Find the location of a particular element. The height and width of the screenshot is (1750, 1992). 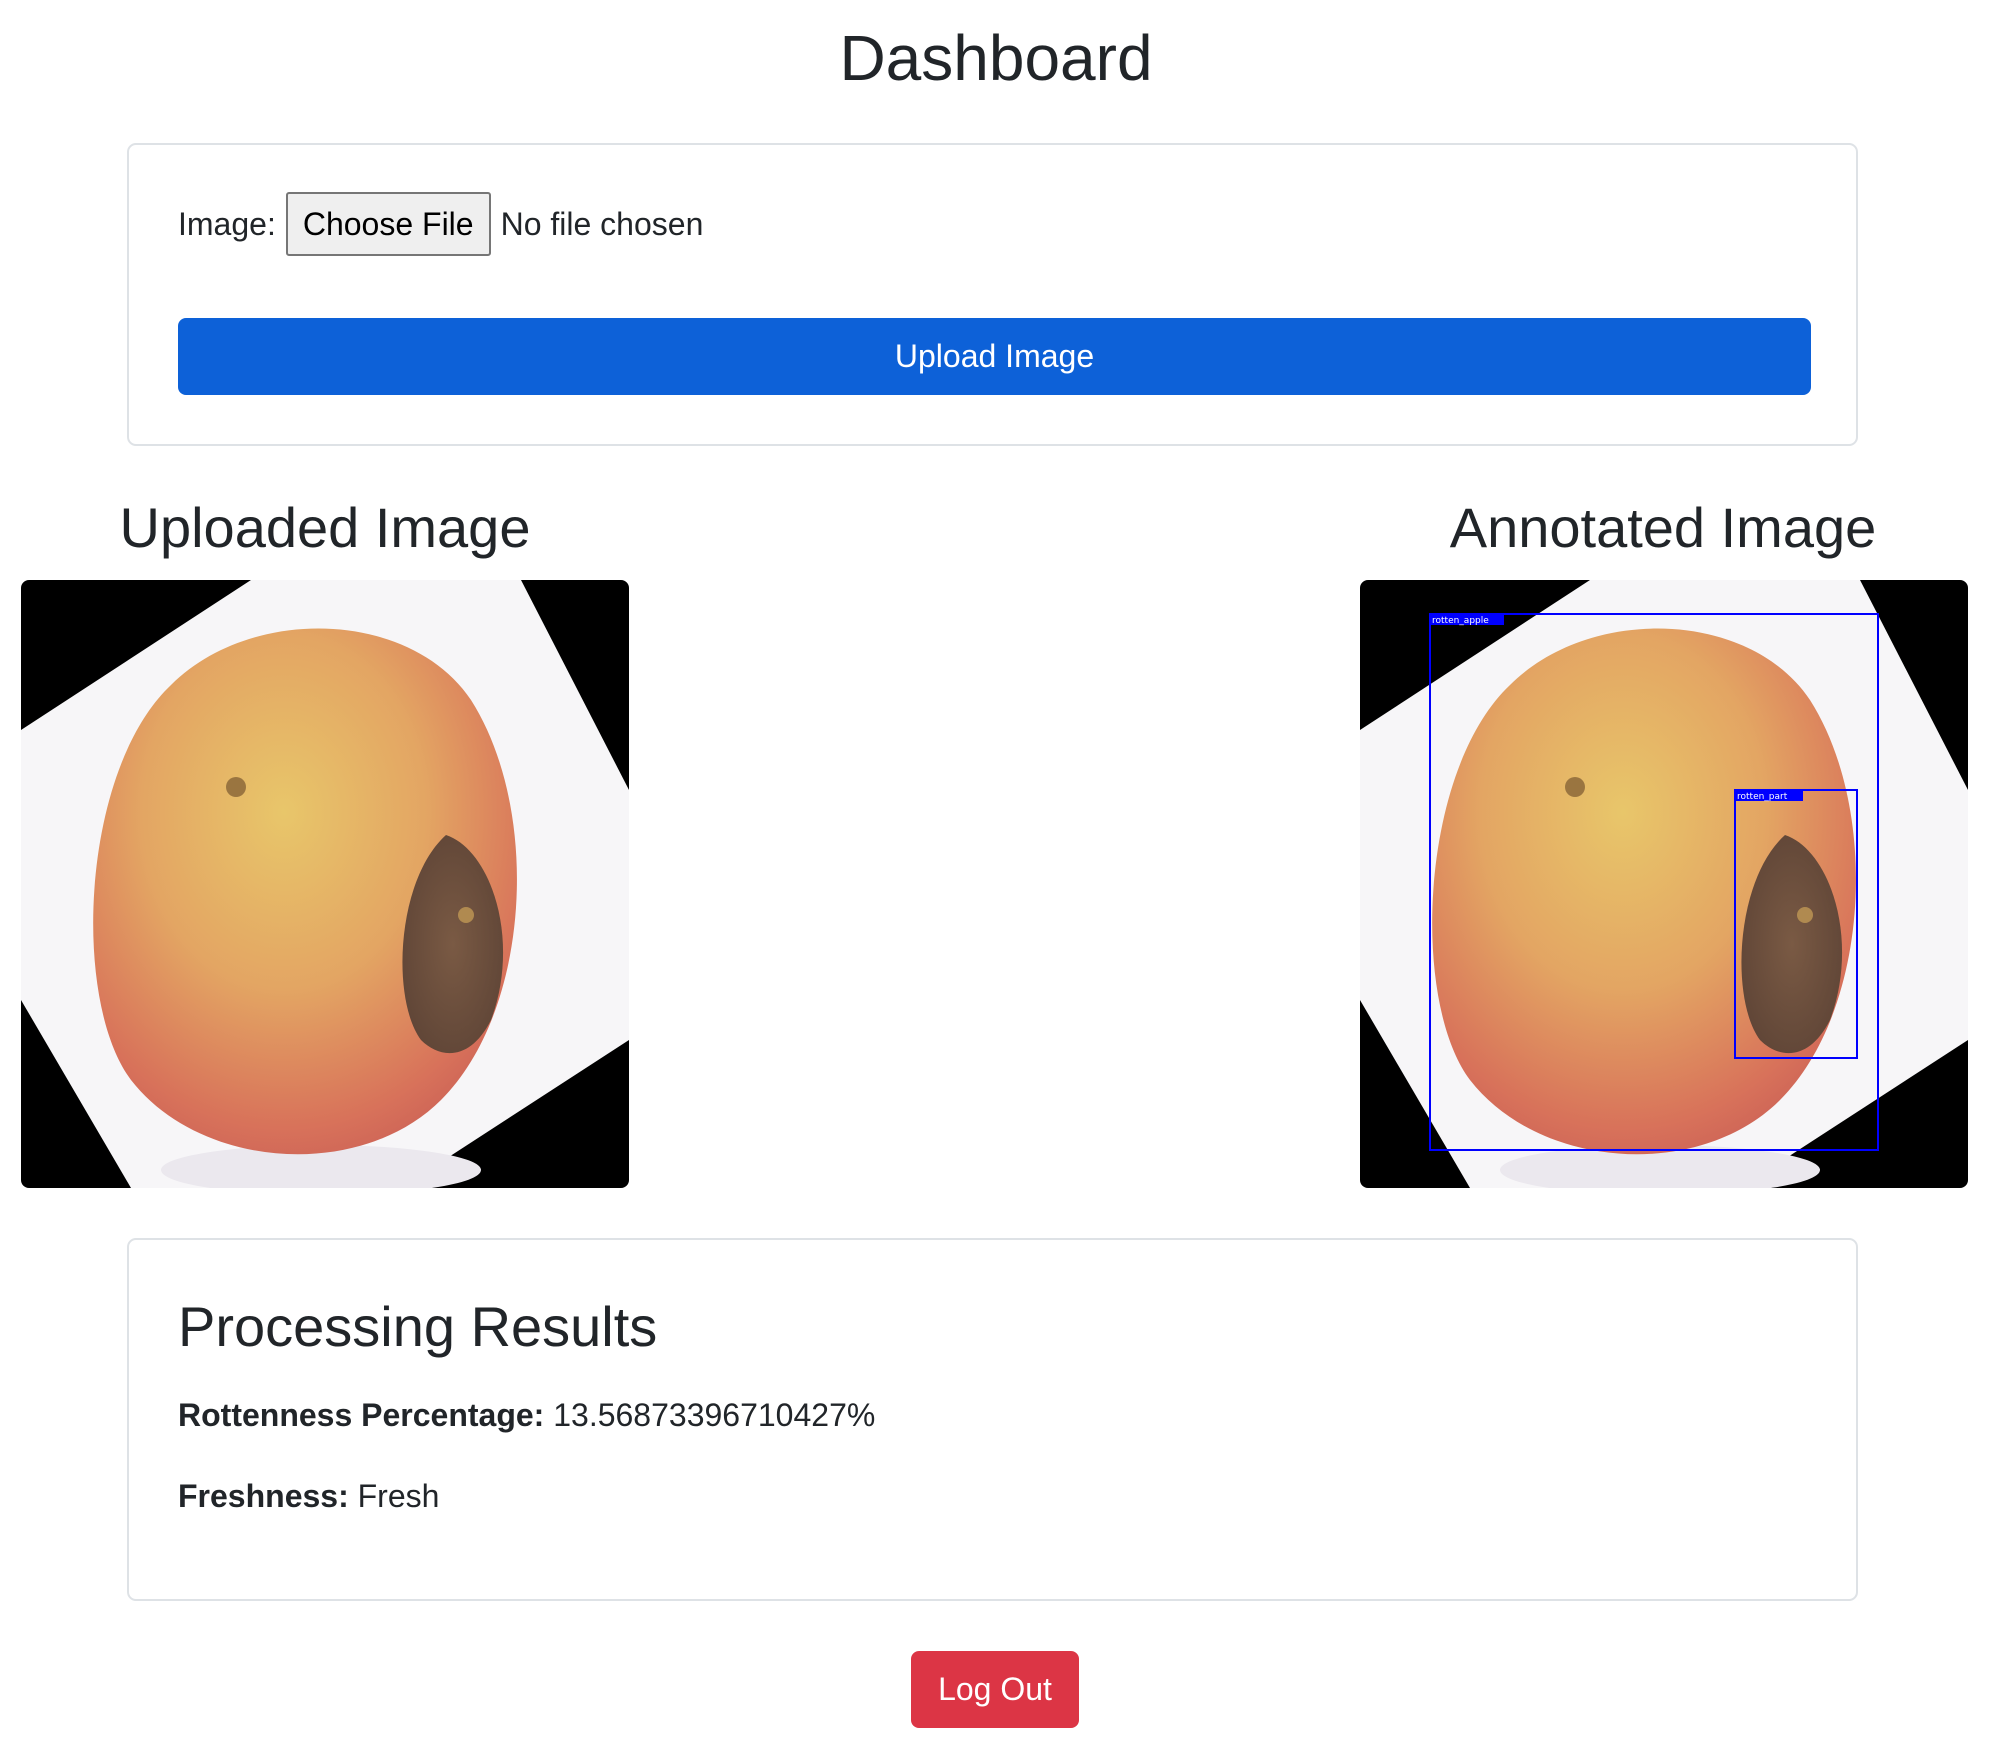

annotated-image-heading: Annotated Image is located at coordinates (1663, 527).